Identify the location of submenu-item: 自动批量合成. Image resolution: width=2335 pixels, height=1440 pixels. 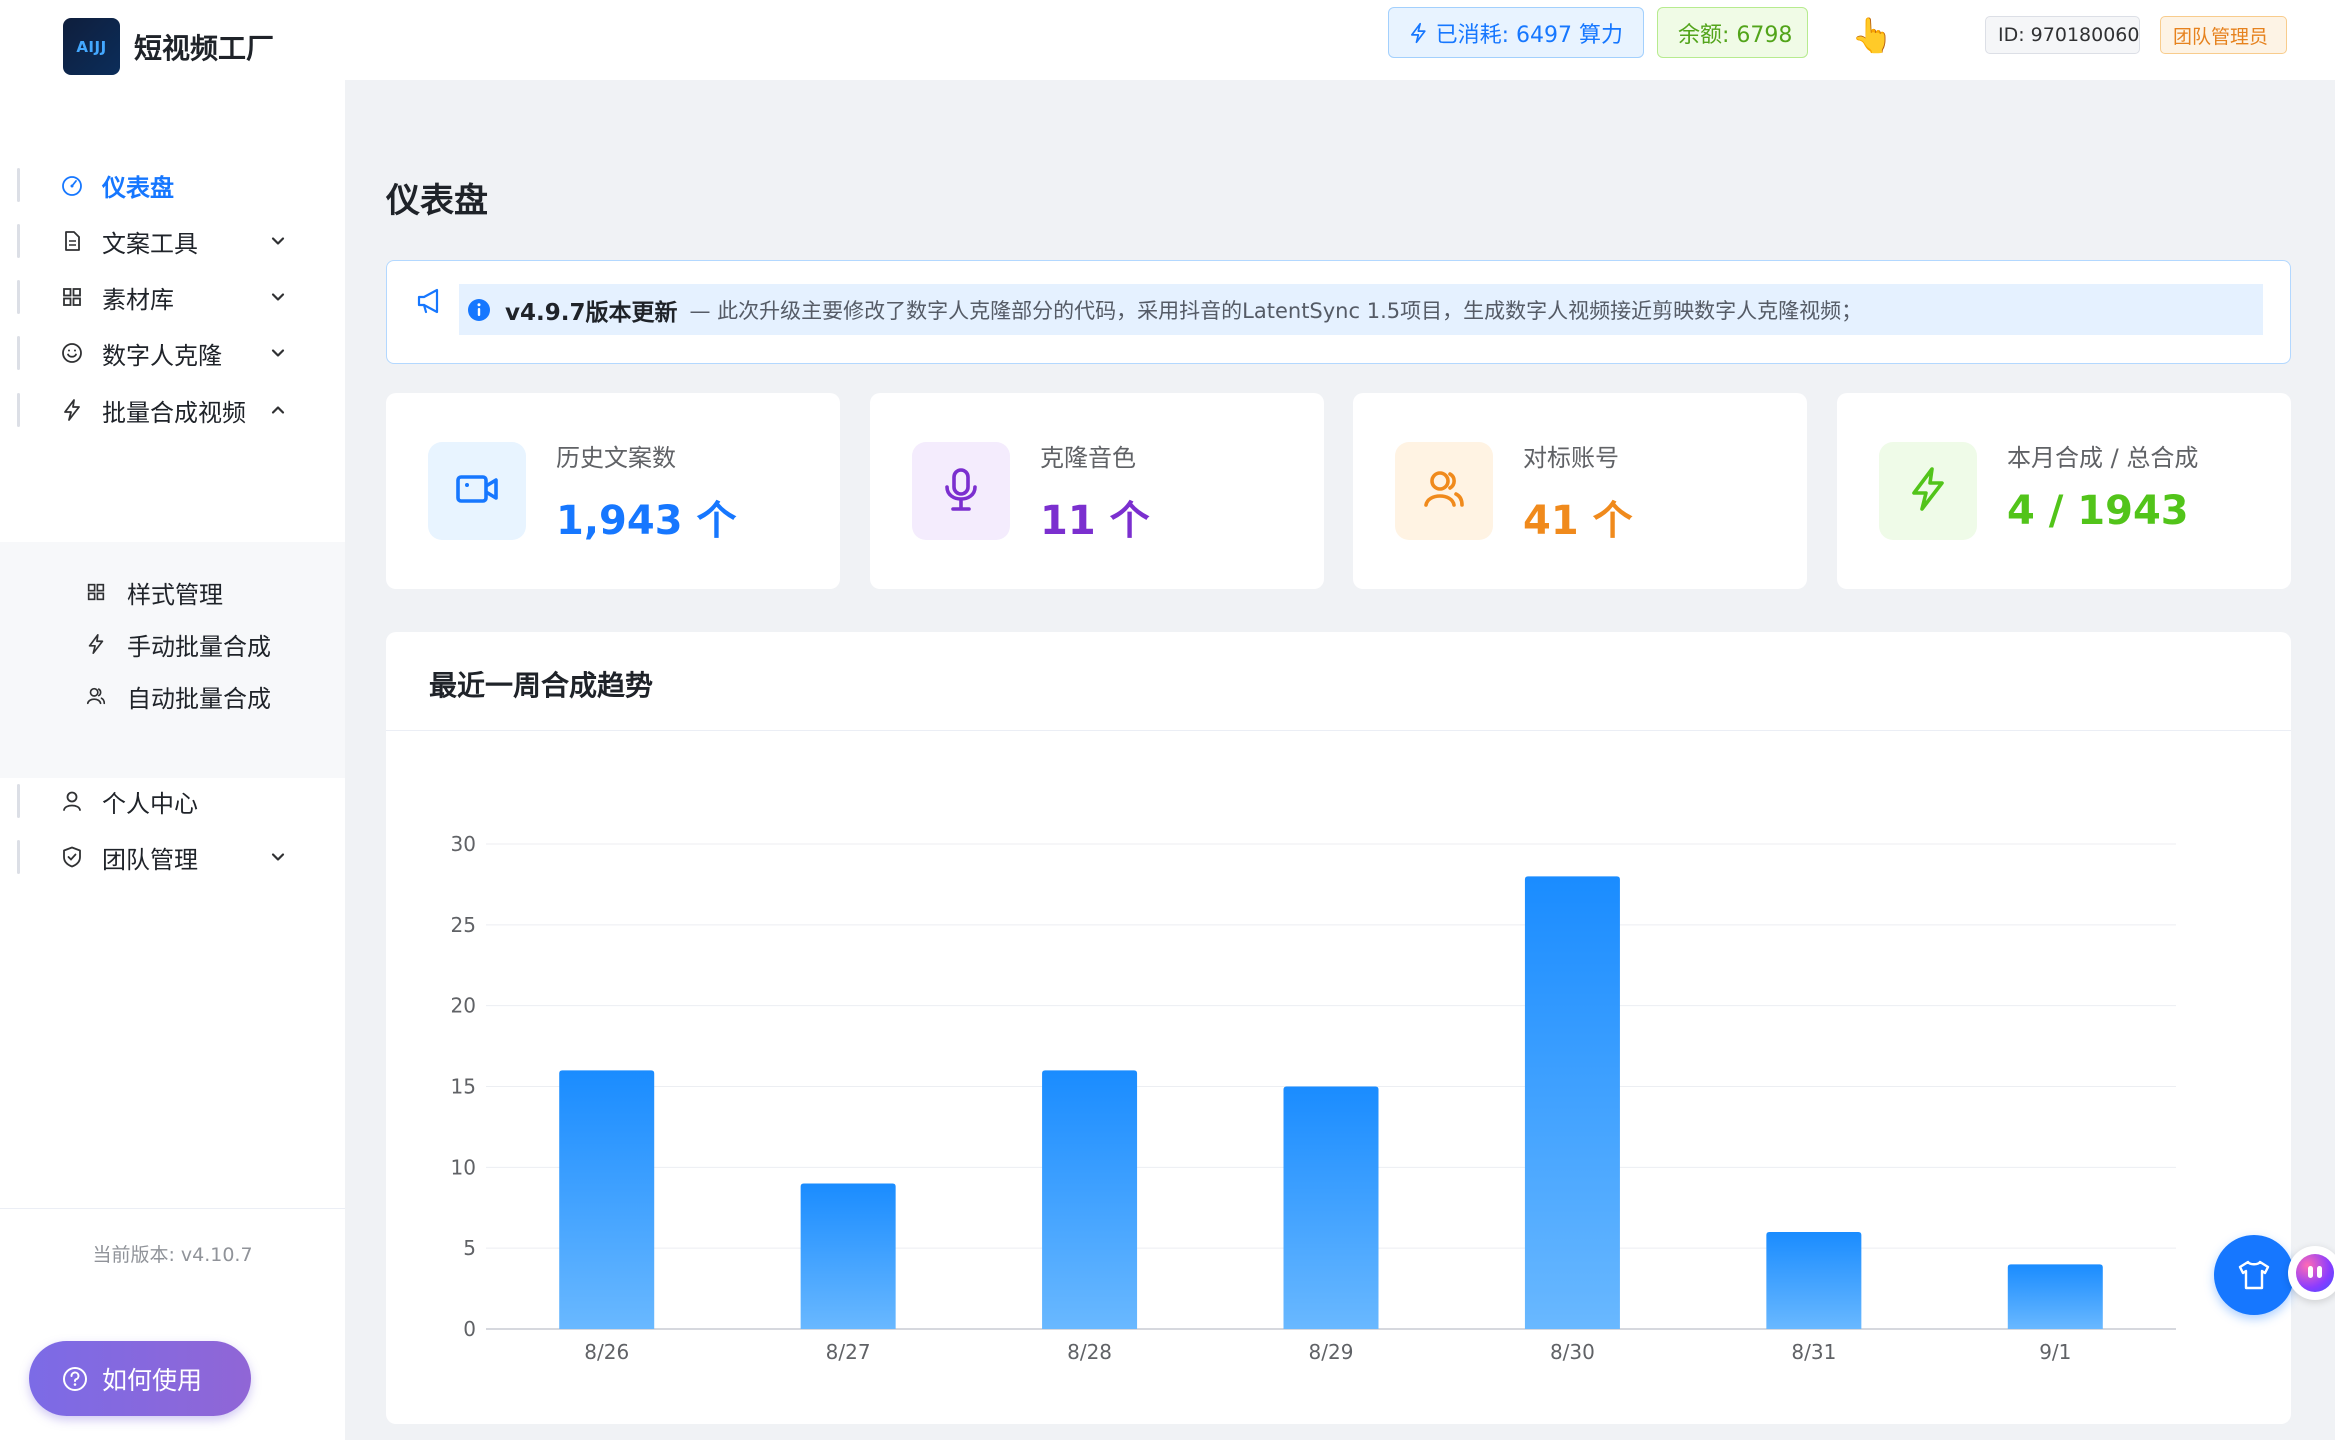
(172, 696).